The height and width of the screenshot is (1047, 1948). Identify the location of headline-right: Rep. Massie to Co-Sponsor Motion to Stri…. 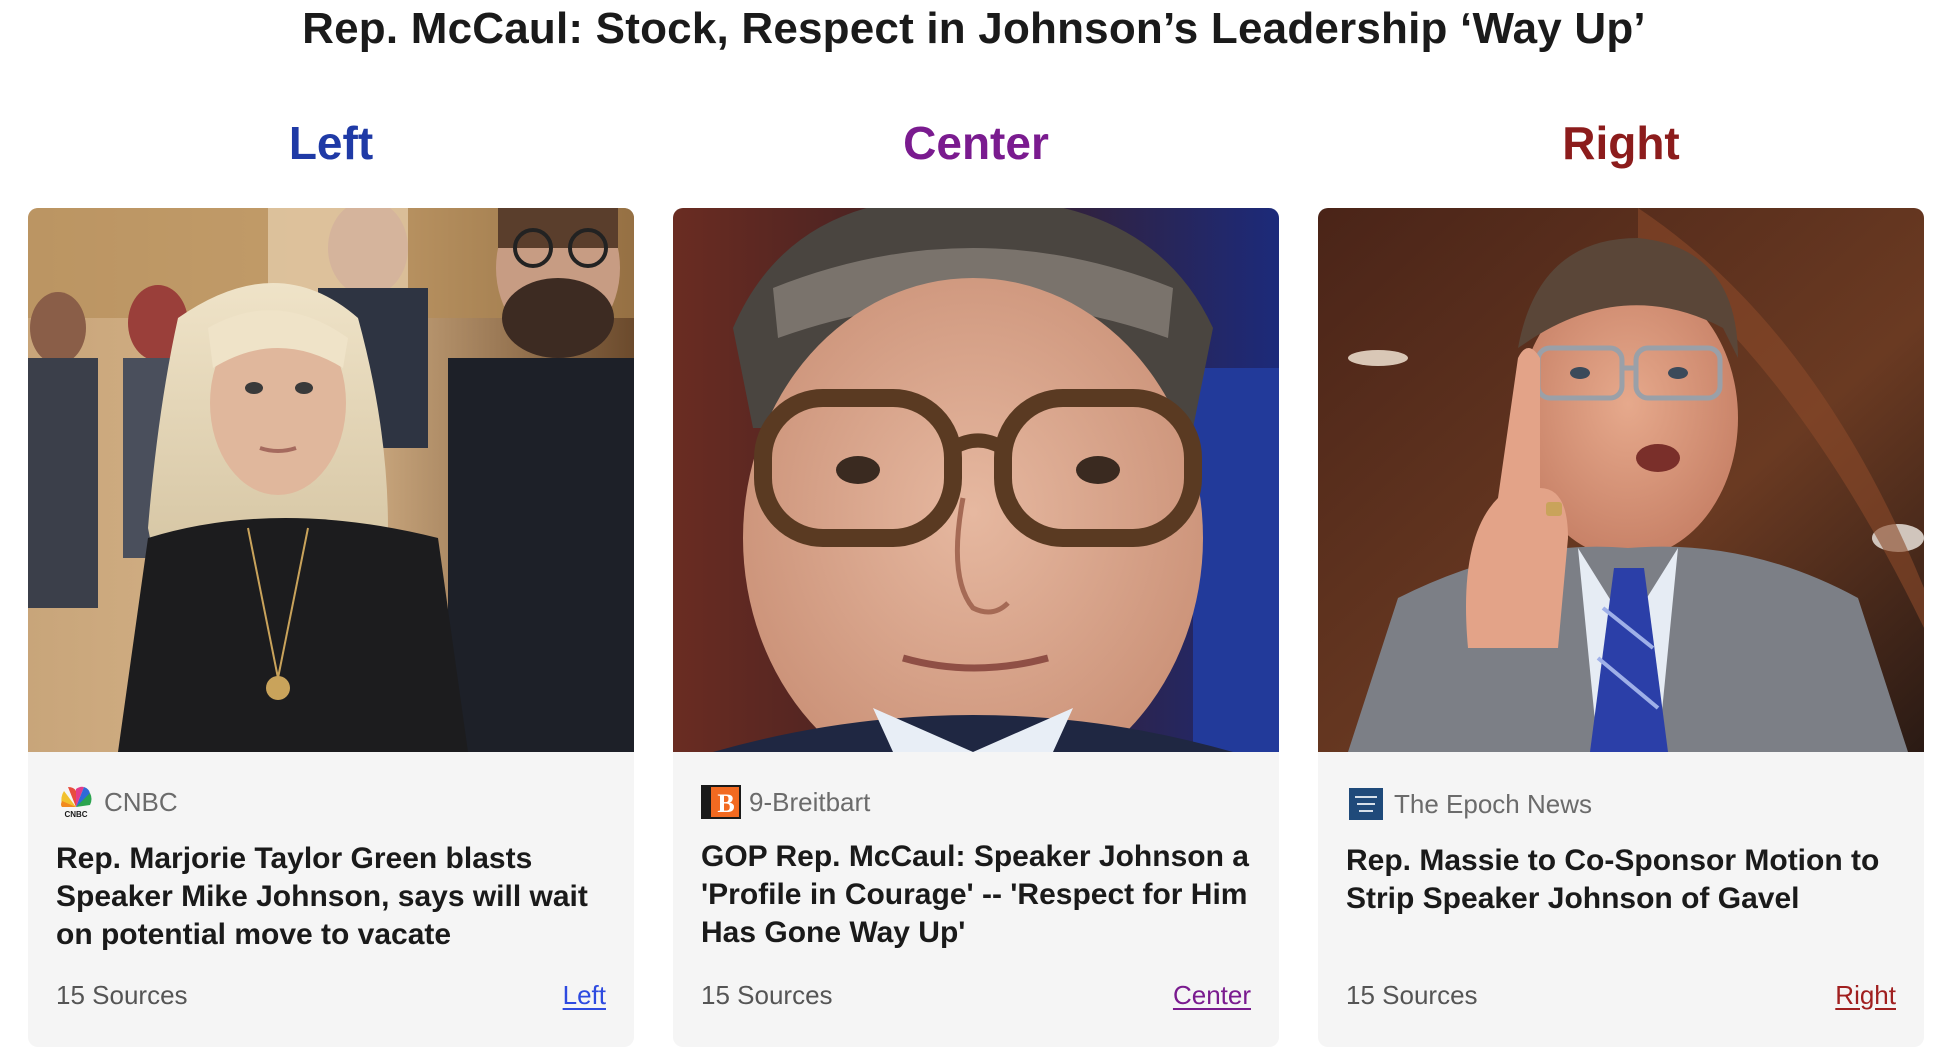
(1621, 880).